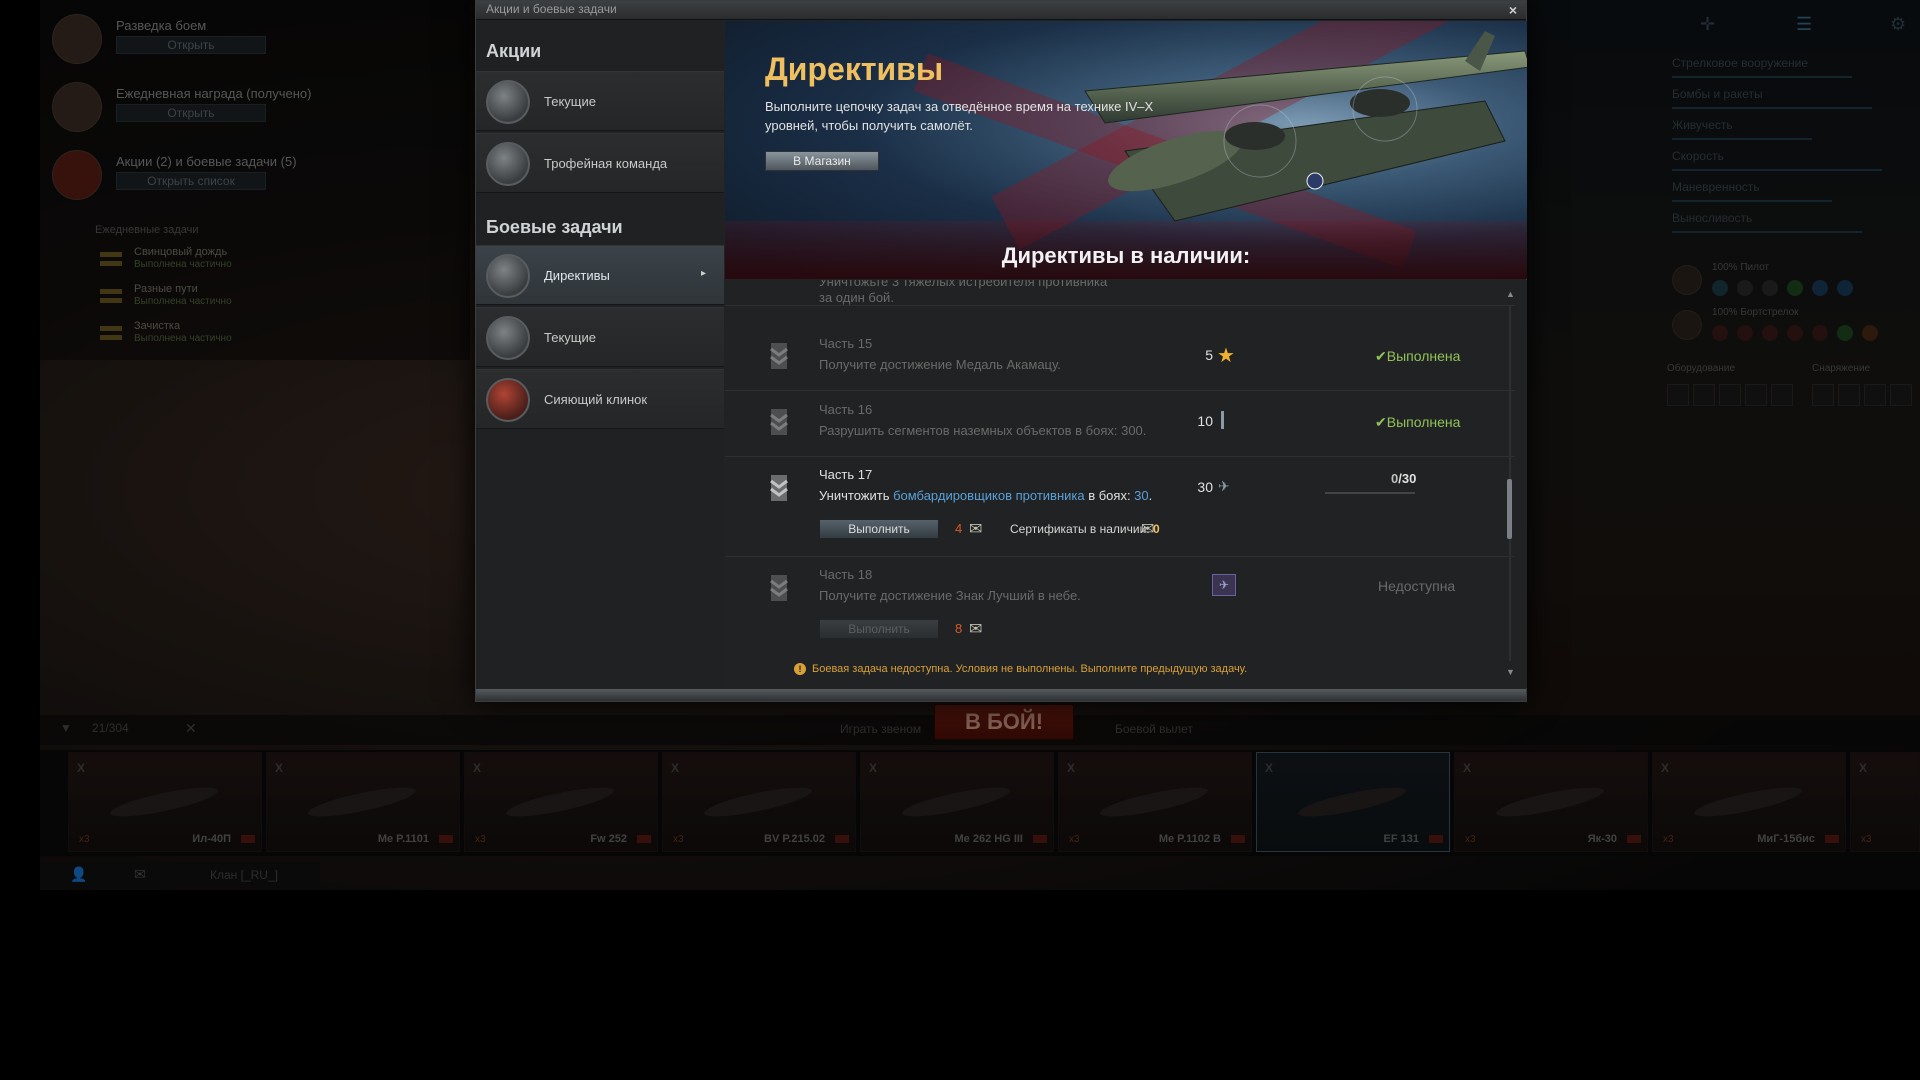  What do you see at coordinates (846, 474) in the screenshot?
I see `task-part-label: Часть 17` at bounding box center [846, 474].